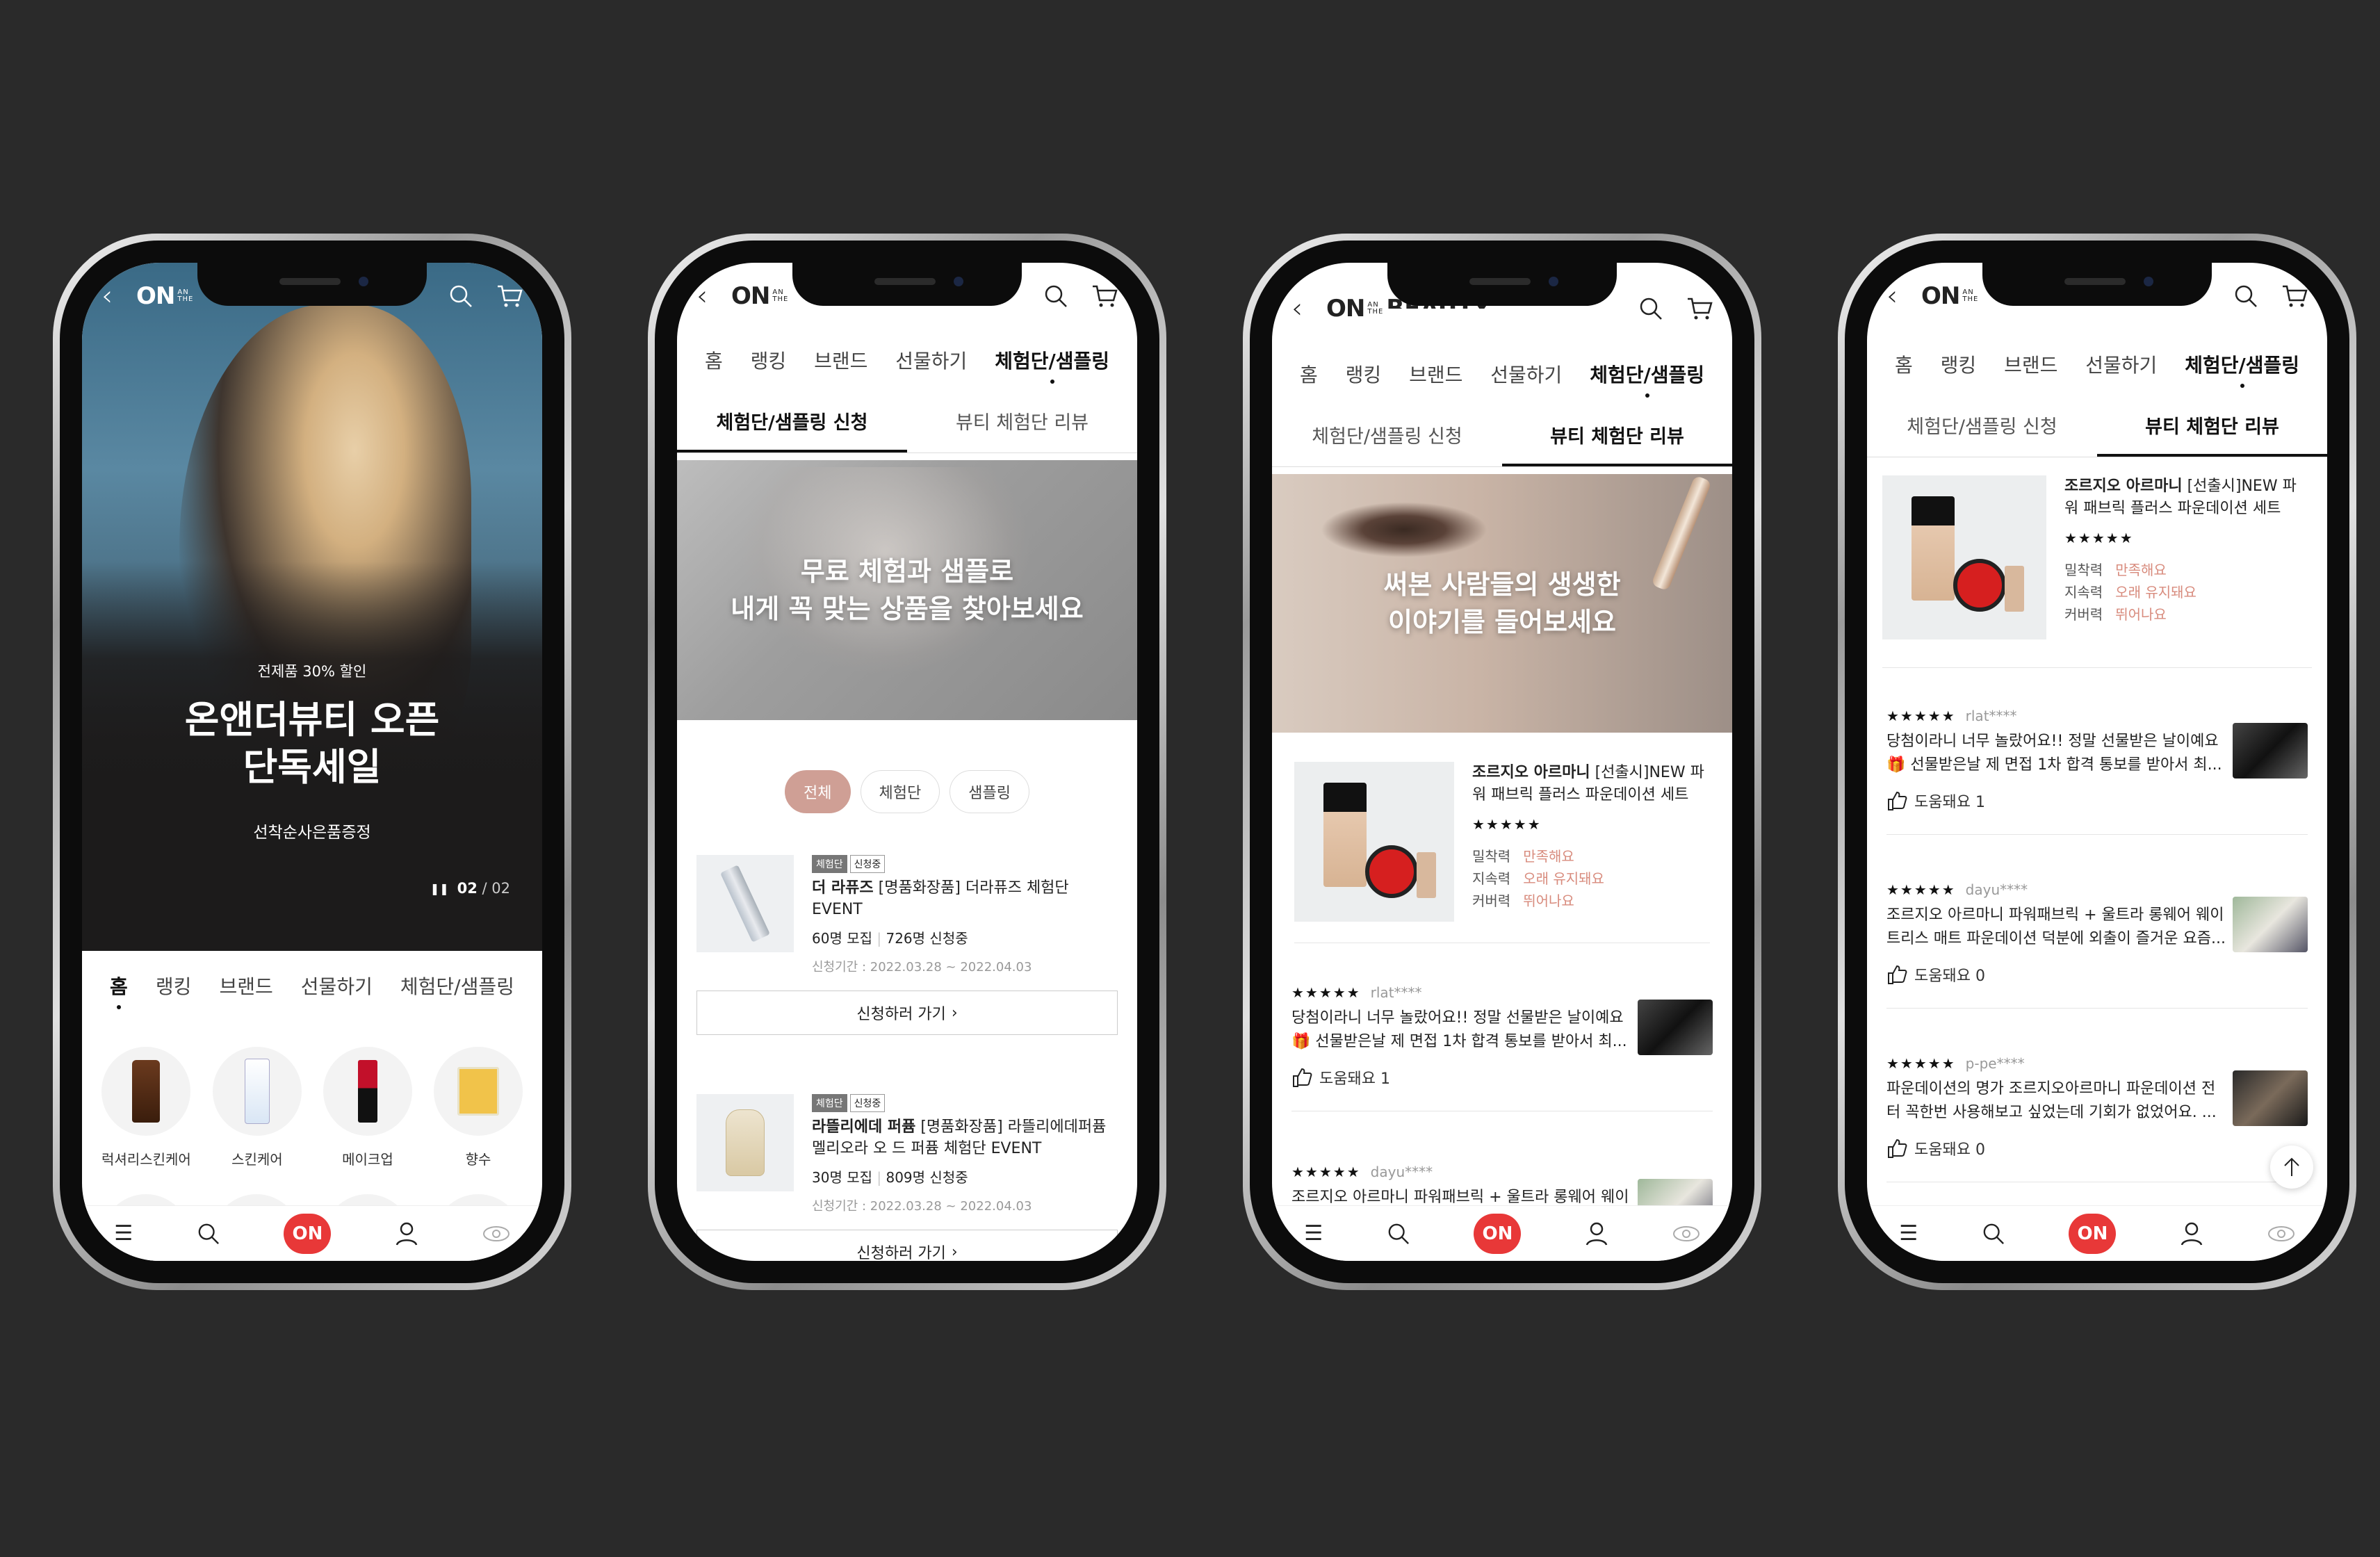 This screenshot has width=2380, height=1557. What do you see at coordinates (927, 938) in the screenshot?
I see `item-applied: 726명 신청중` at bounding box center [927, 938].